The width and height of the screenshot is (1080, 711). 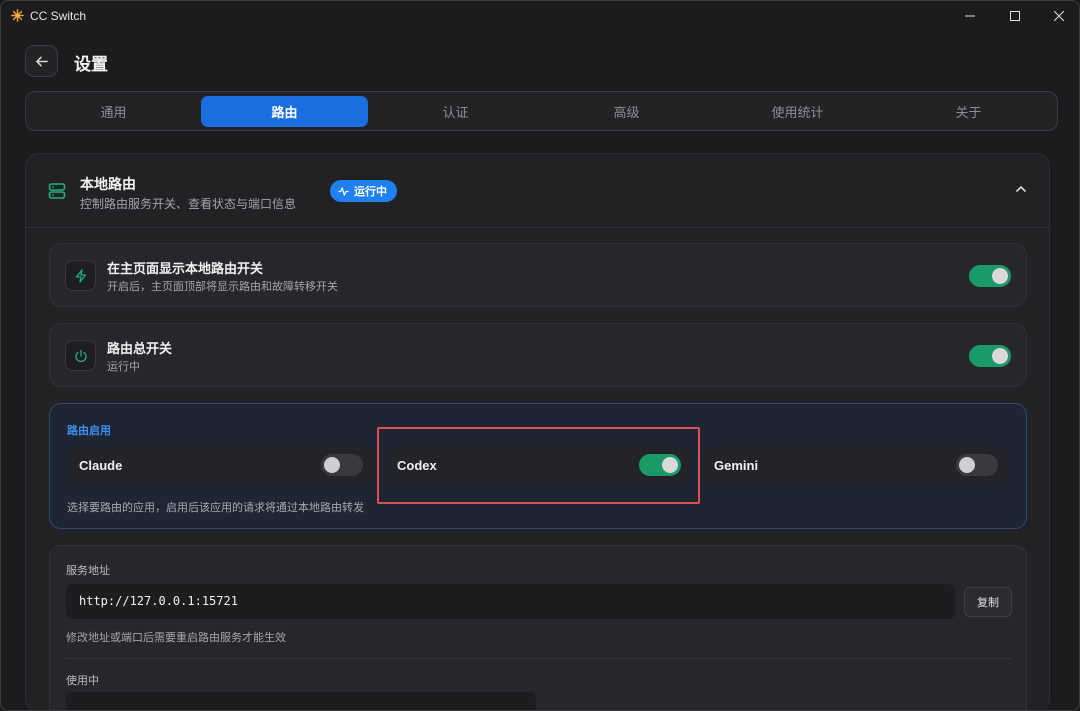 I want to click on back-button, so click(x=41, y=61).